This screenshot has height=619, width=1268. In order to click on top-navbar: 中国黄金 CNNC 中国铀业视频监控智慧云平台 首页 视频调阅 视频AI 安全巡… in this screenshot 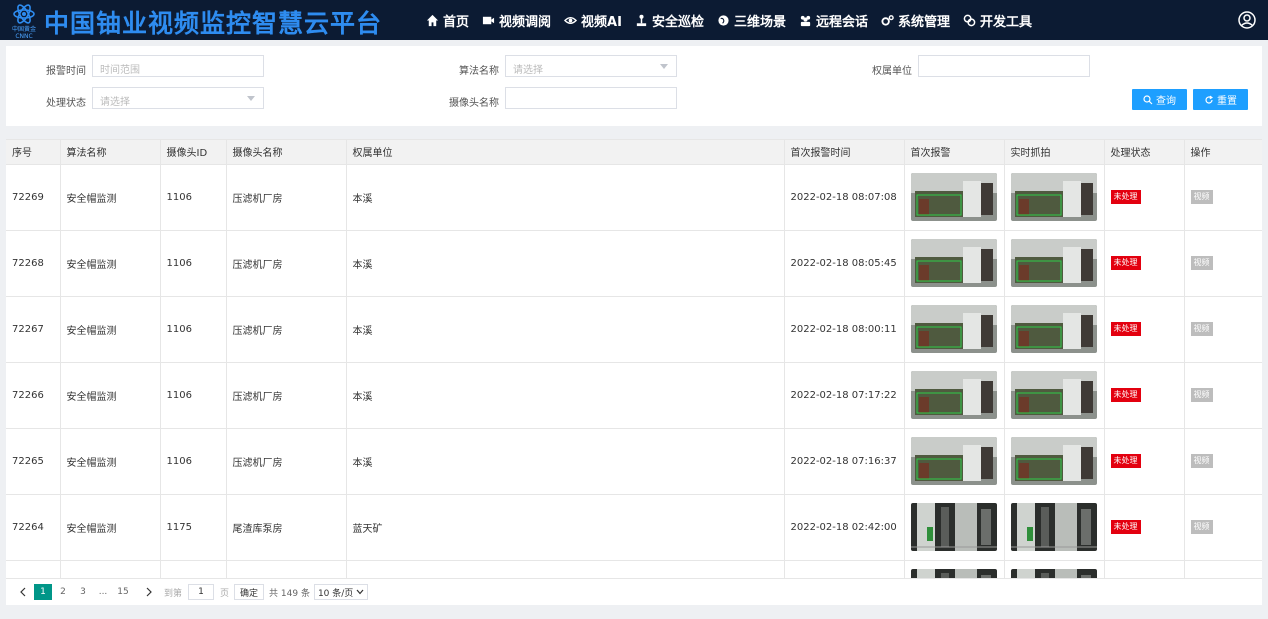, I will do `click(634, 20)`.